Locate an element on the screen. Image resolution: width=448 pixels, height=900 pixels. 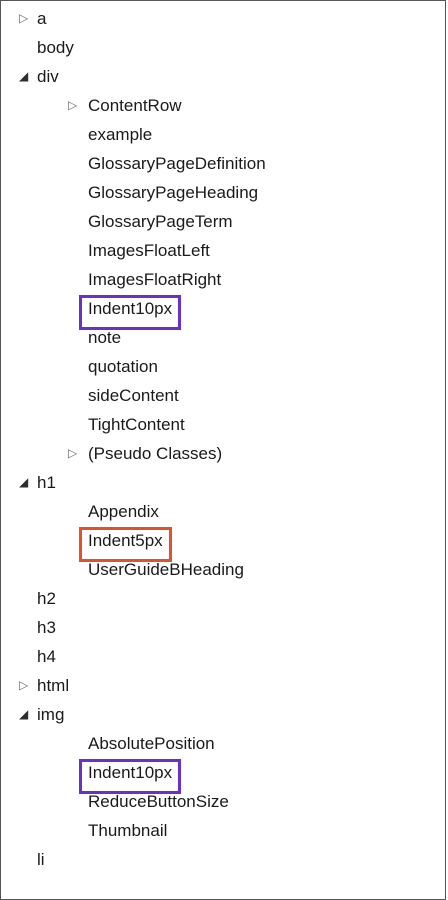
tree-item-div: ◢ div is located at coordinates (221, 76).